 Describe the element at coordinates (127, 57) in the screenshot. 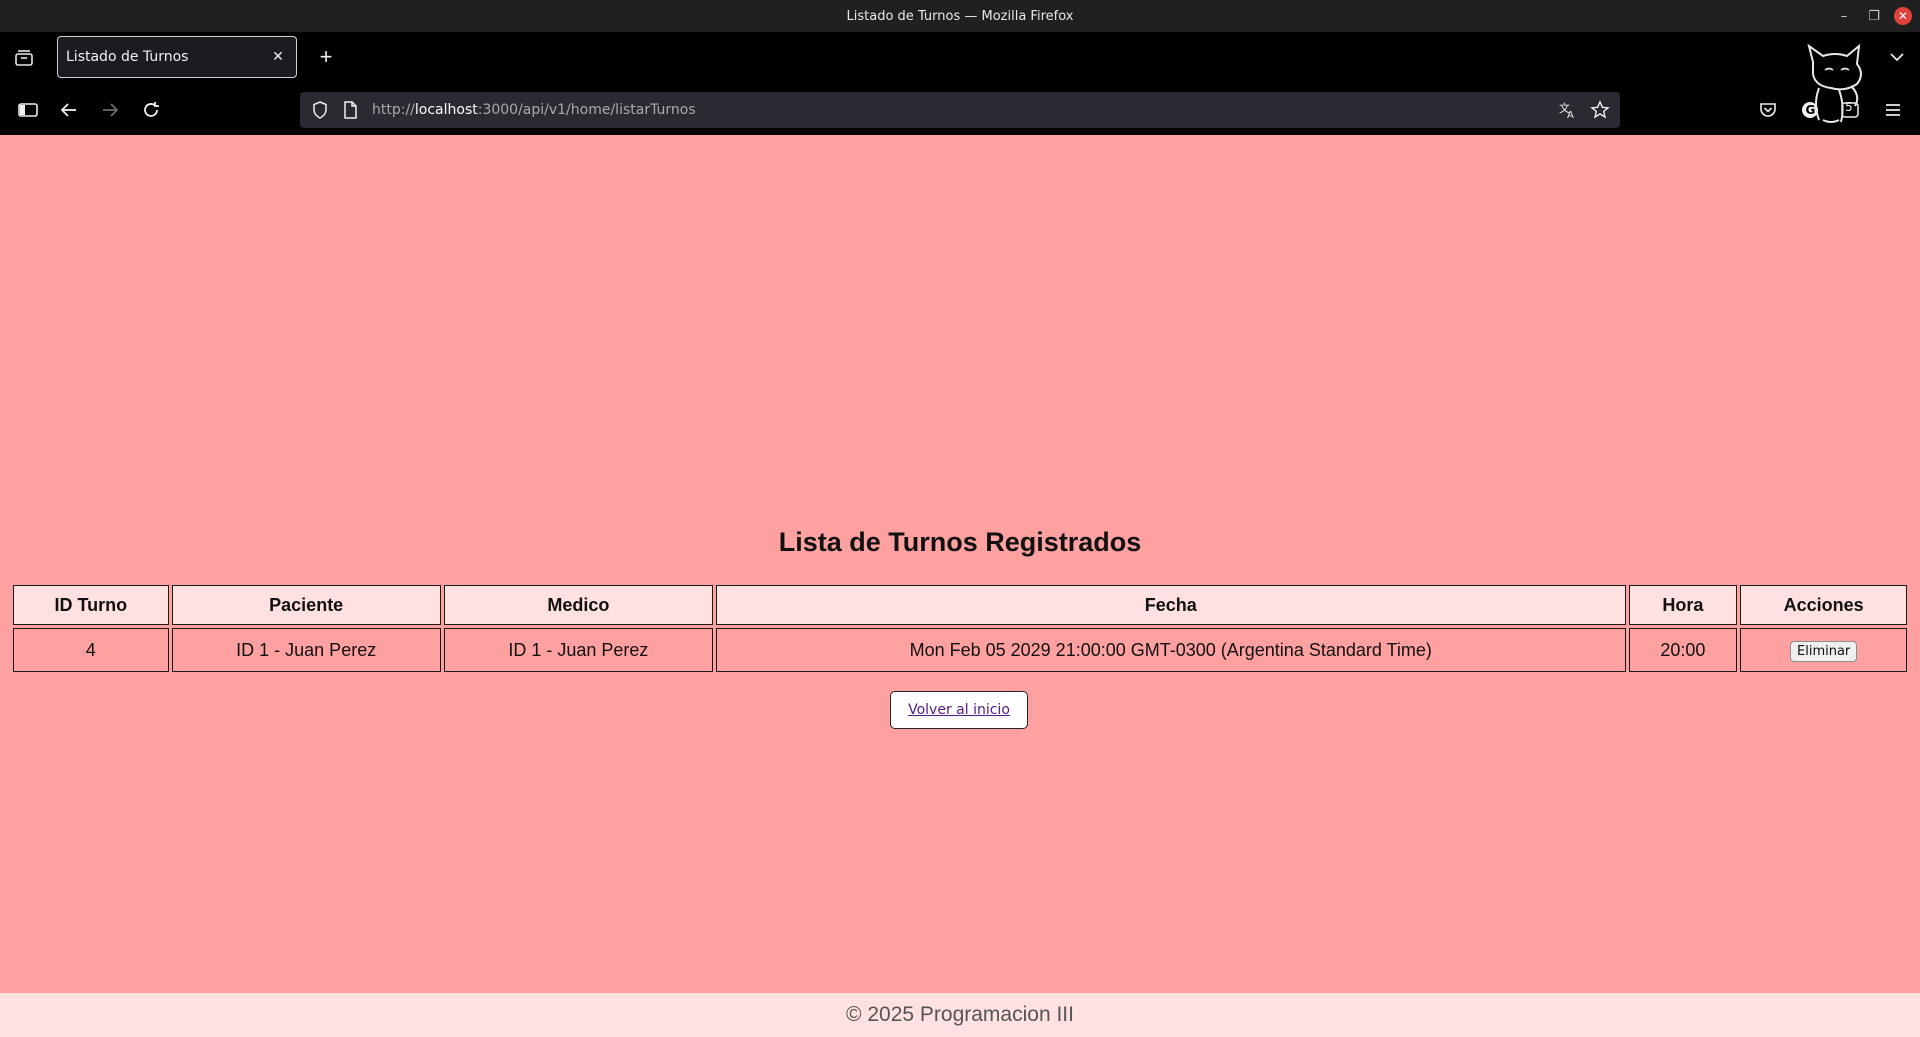

I see `tab-title: Listado de Turnos` at that location.